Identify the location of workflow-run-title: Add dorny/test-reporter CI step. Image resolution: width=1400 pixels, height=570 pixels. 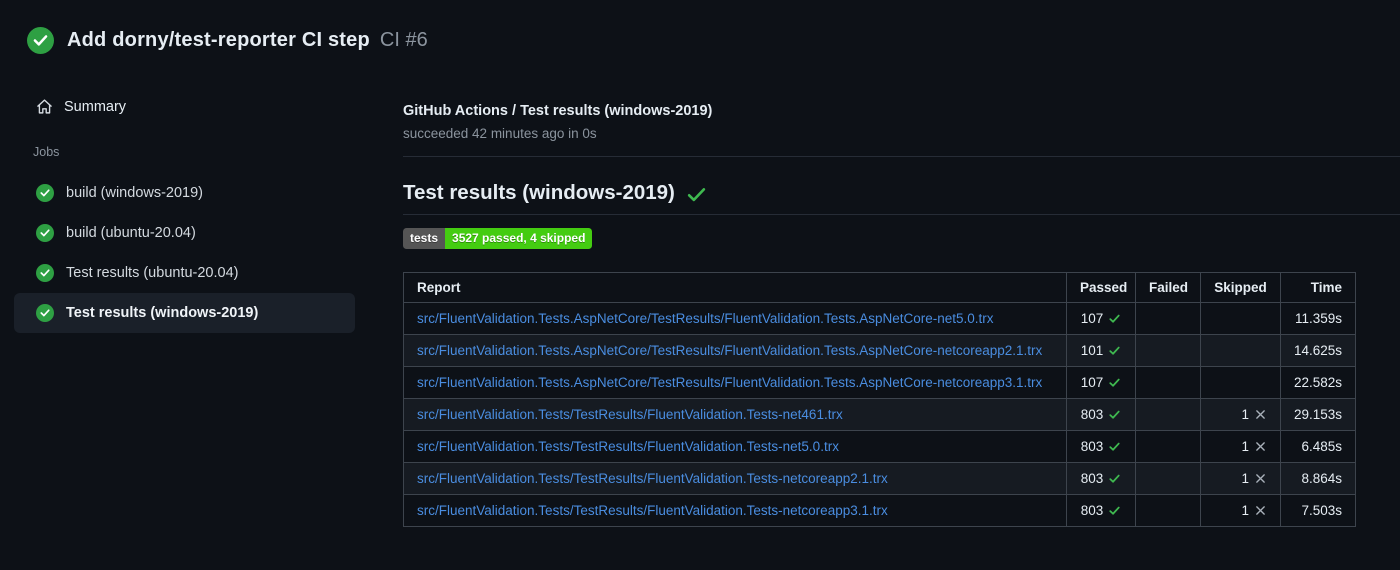
(218, 40).